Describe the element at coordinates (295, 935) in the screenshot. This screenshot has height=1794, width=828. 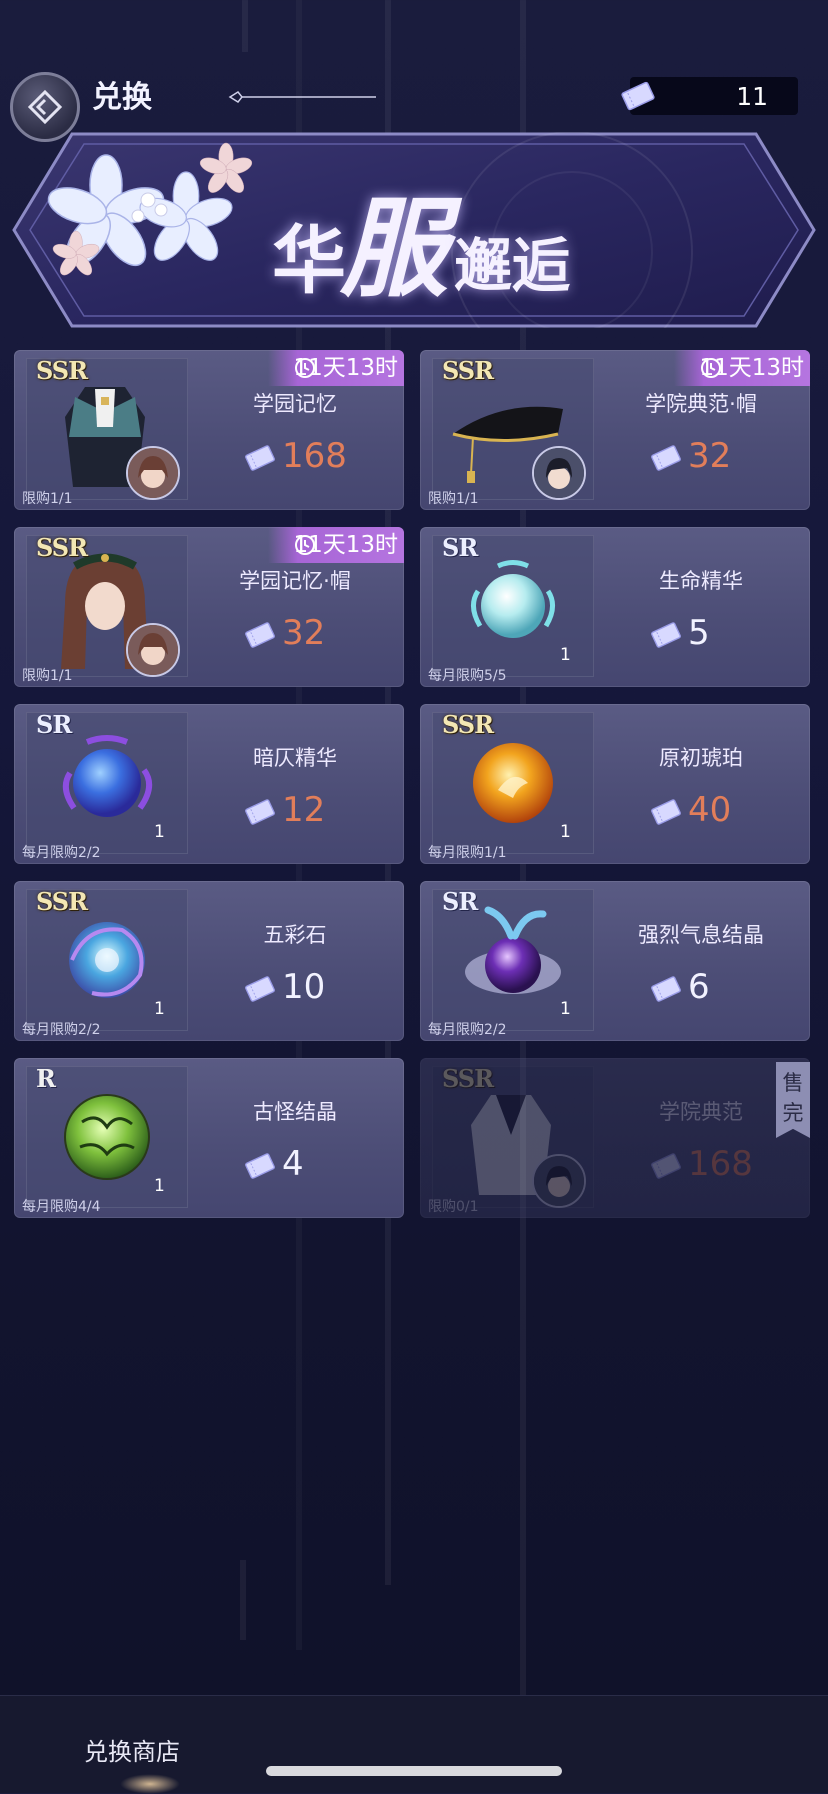
I see `item-name: 五彩石` at that location.